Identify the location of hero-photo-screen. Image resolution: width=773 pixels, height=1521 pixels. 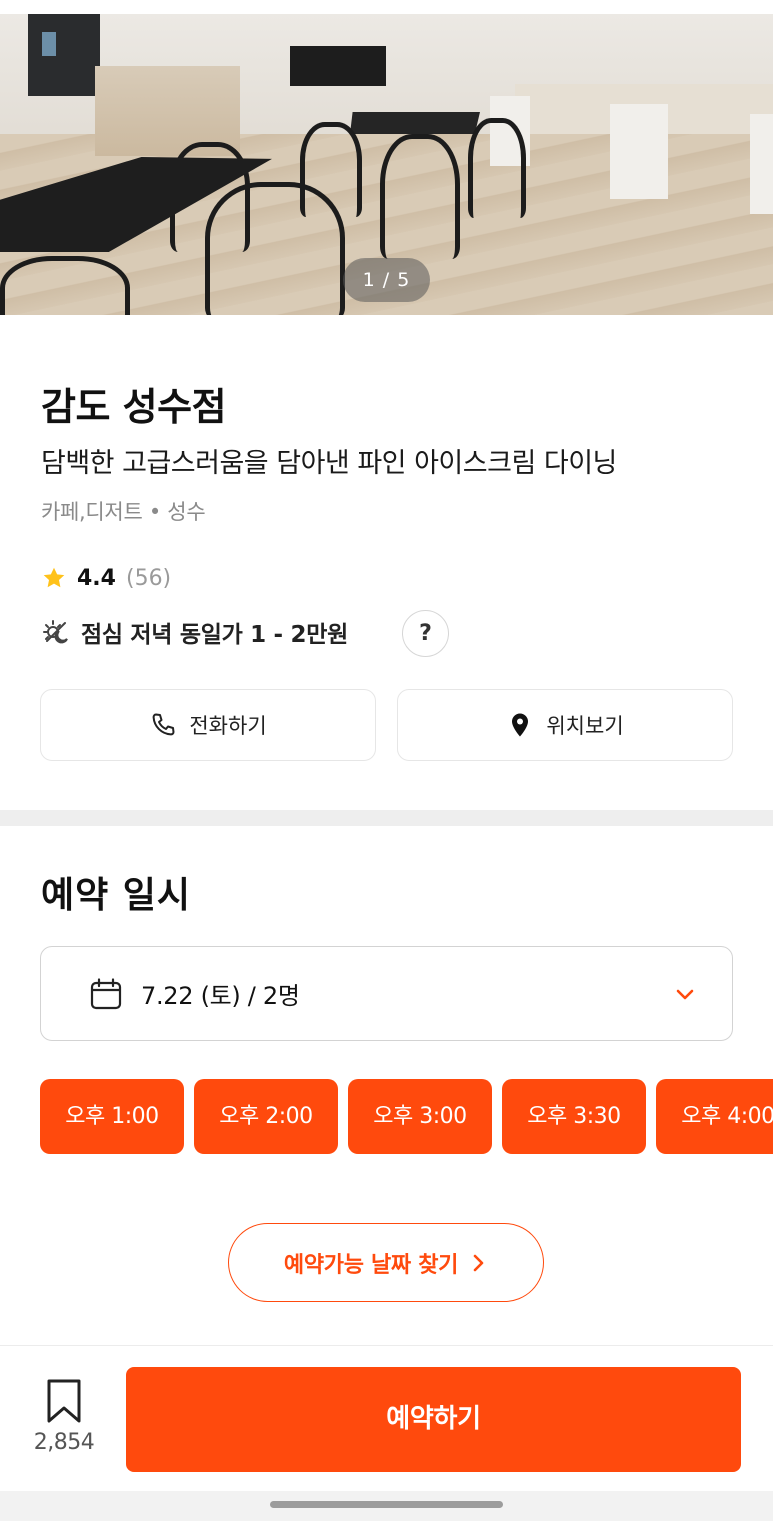
(49, 44).